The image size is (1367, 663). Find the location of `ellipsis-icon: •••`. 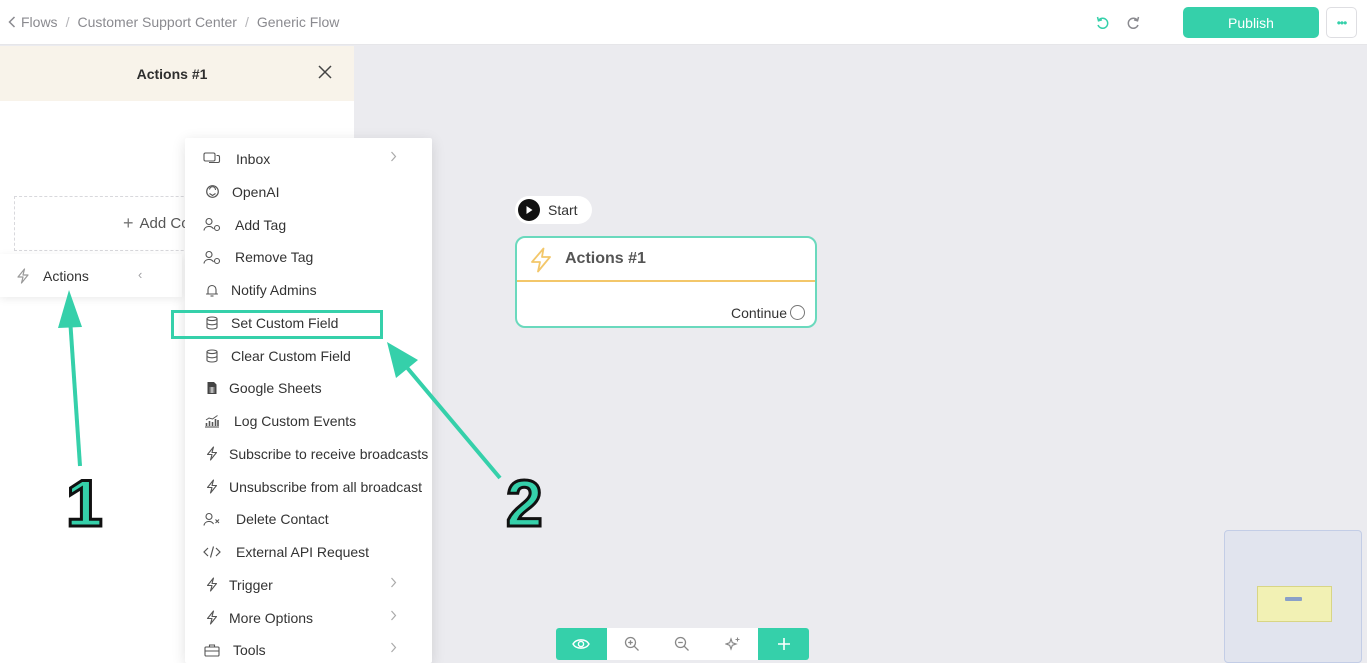

ellipsis-icon: ••• is located at coordinates (1342, 22).